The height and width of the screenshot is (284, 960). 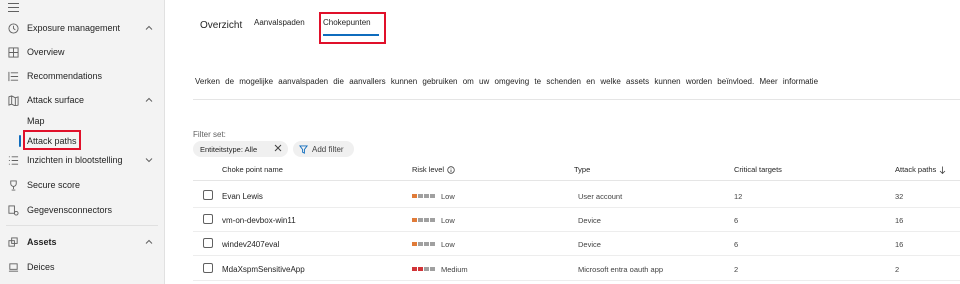 I want to click on column-header-risk: Risk level, so click(x=433, y=169).